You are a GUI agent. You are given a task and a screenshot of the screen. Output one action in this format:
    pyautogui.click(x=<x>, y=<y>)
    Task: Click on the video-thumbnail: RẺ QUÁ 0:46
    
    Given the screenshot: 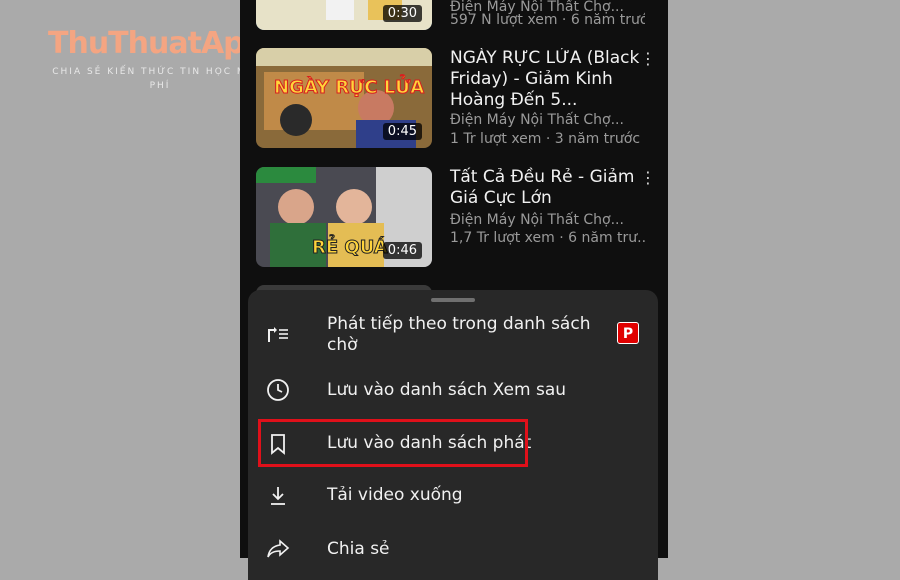 What is the action you would take?
    pyautogui.click(x=344, y=217)
    